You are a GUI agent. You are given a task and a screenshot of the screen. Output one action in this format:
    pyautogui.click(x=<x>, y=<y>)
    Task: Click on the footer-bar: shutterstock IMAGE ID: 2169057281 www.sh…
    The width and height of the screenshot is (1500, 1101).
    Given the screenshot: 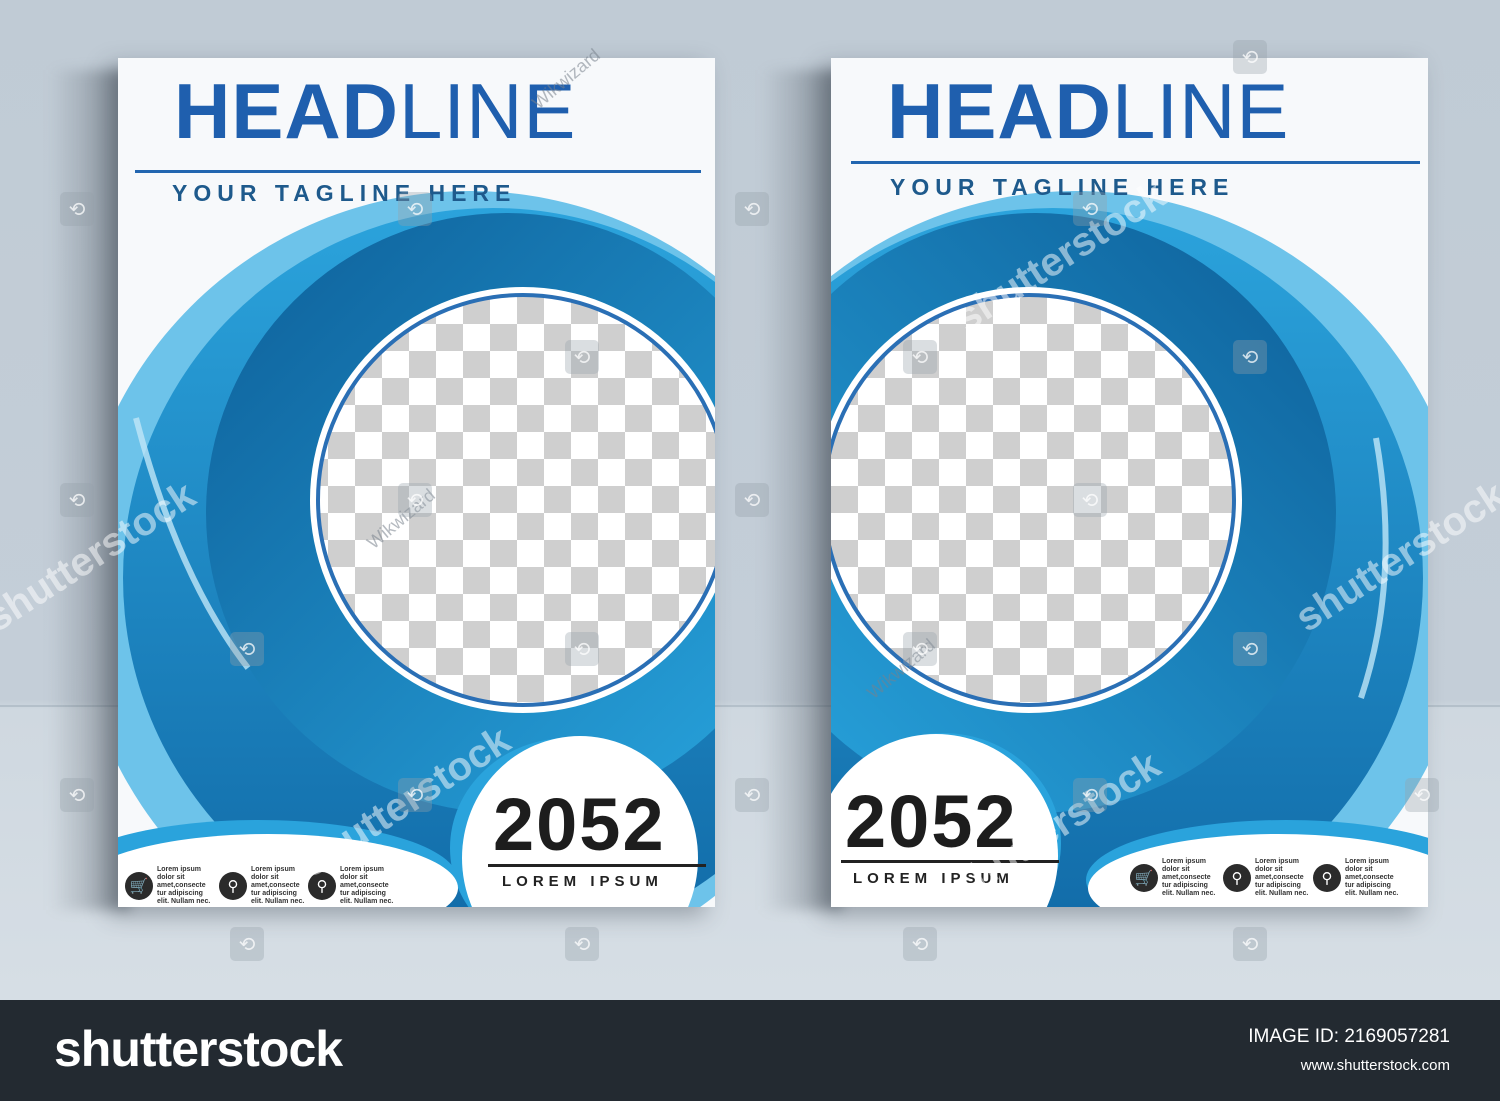 What is the action you would take?
    pyautogui.click(x=750, y=1050)
    